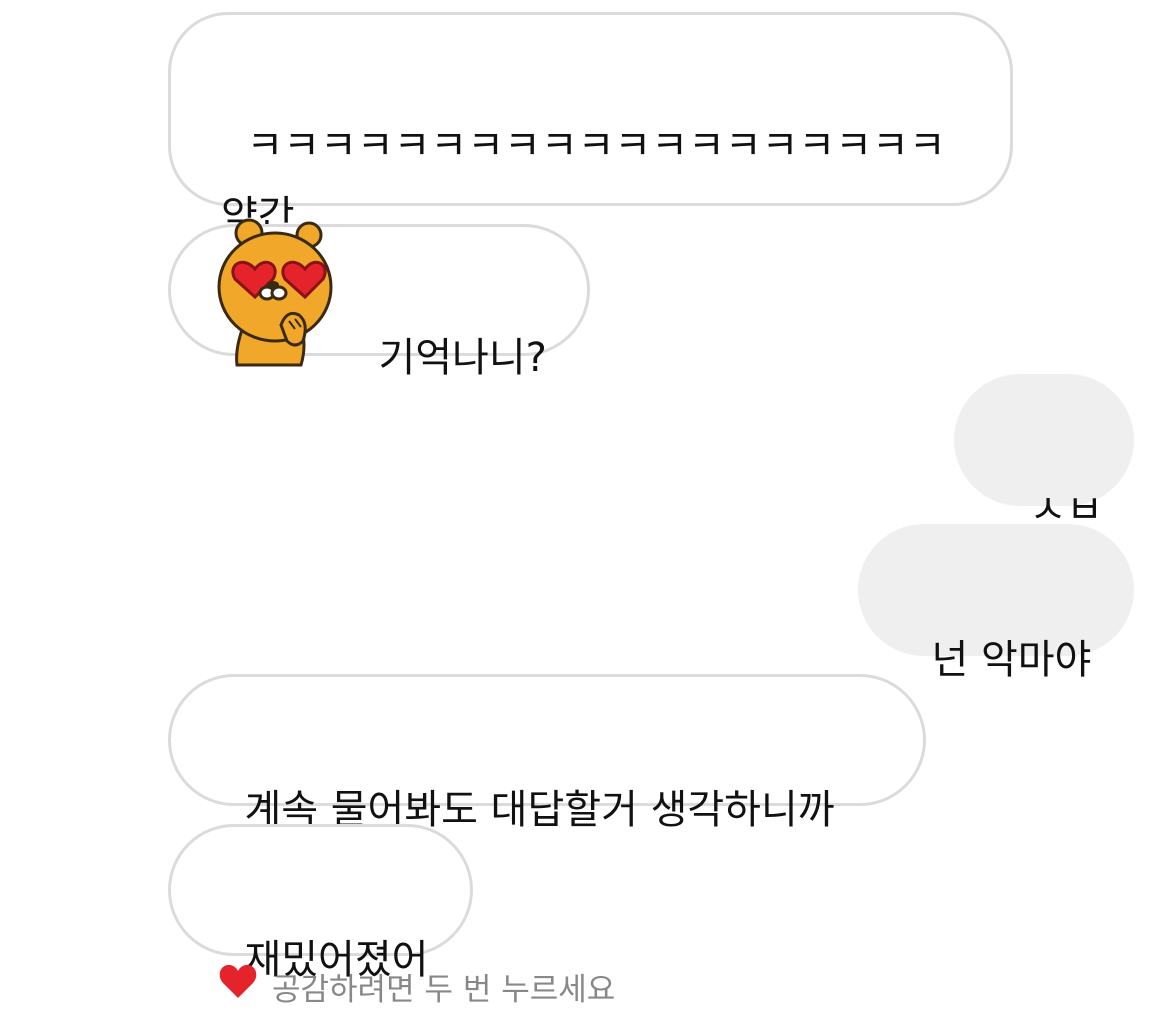 The width and height of the screenshot is (1170, 1029). I want to click on message-bubble-incoming: 계속 물어봐도 대답할거 생각하니까, so click(547, 753).